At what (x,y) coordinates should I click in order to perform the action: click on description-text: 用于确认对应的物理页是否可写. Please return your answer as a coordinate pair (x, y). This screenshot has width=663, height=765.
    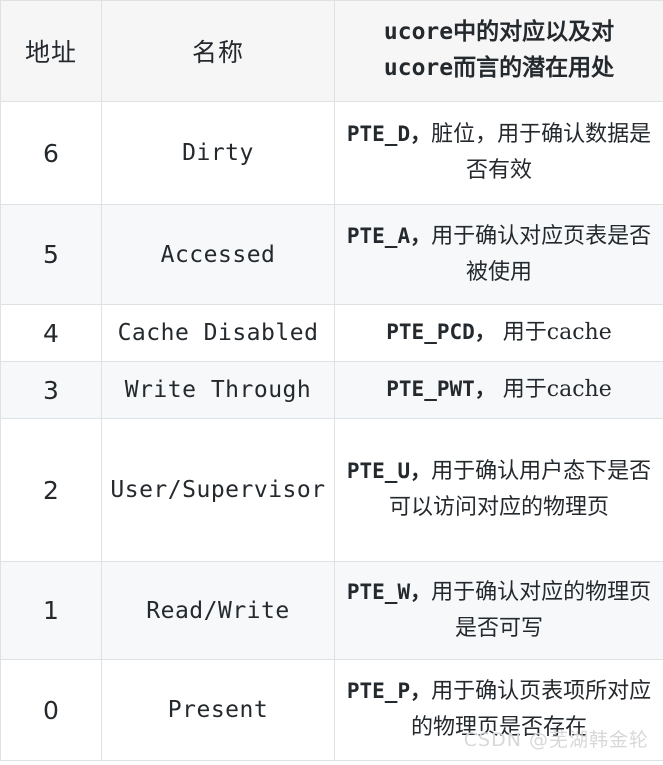
    Looking at the image, I should click on (541, 610).